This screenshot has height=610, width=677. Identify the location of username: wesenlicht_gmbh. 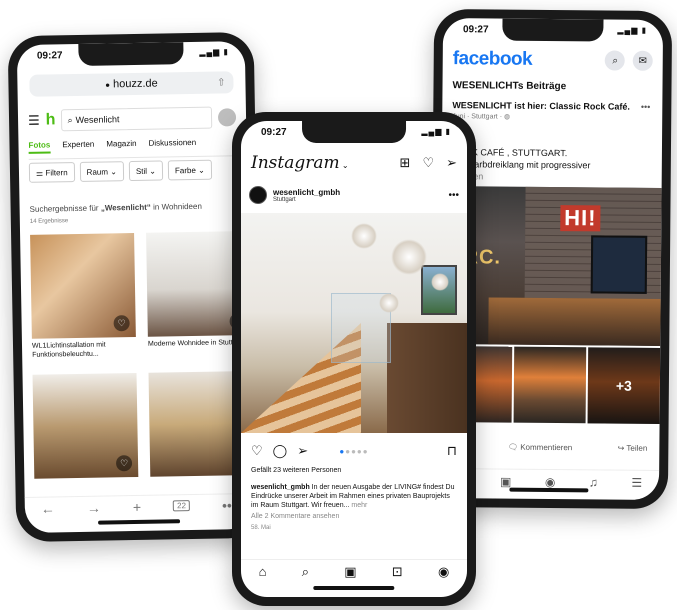
(306, 192).